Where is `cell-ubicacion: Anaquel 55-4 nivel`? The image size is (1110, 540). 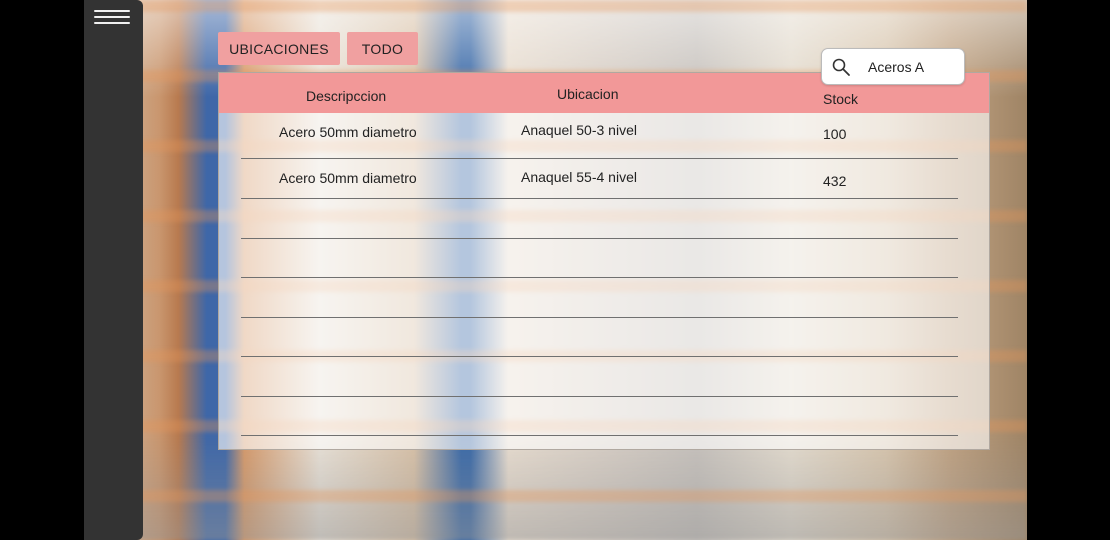 cell-ubicacion: Anaquel 55-4 nivel is located at coordinates (579, 177).